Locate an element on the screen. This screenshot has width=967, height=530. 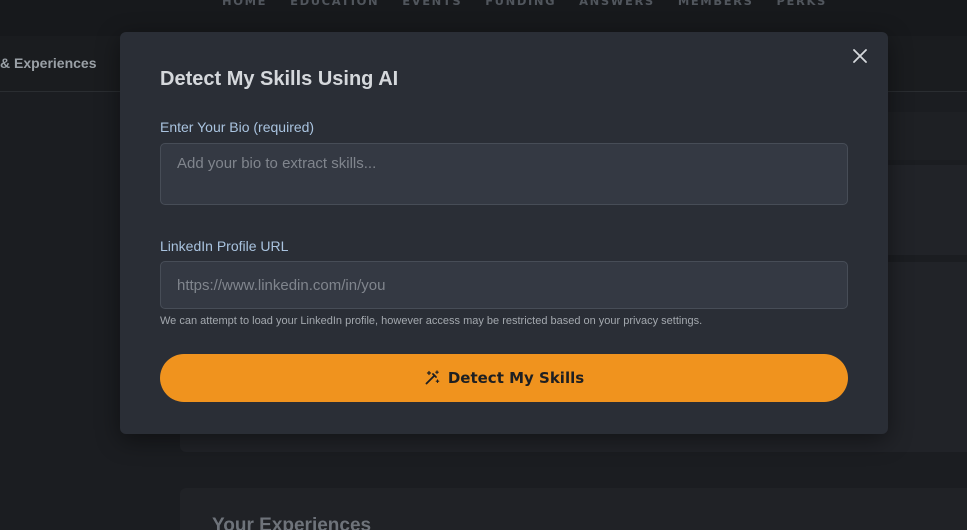
detect-my-skills-button: Detect My Skills is located at coordinates (504, 378).